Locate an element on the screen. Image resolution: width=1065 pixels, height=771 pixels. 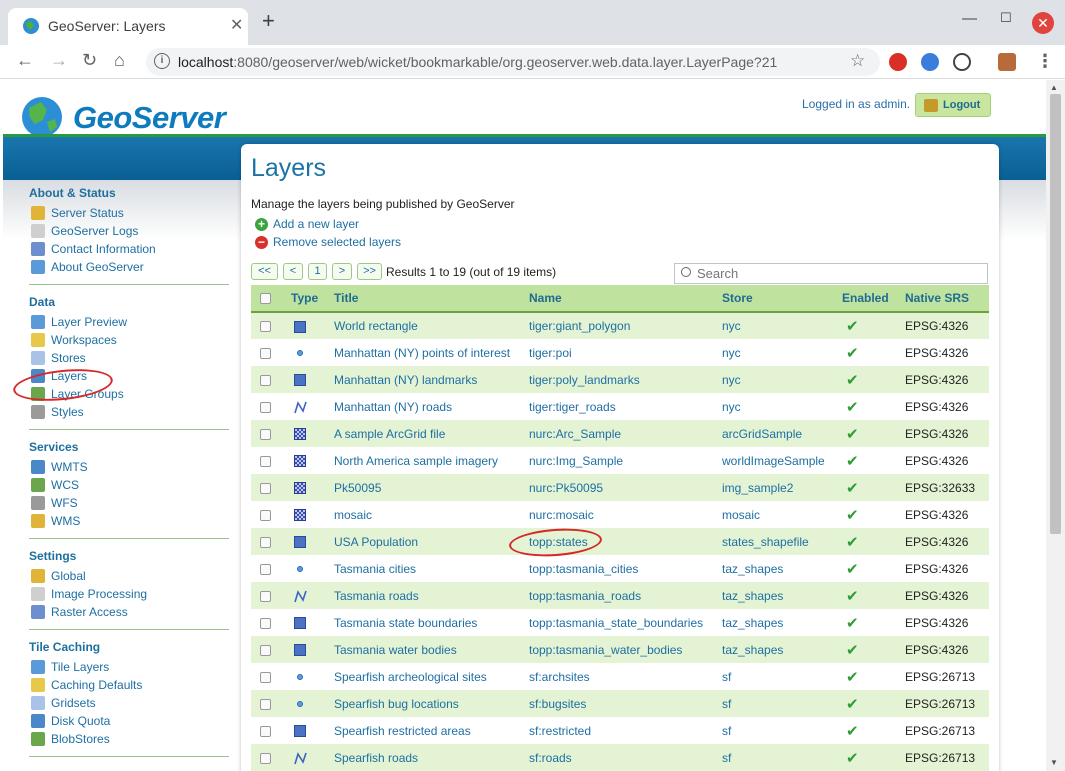
layer-name-link: tiger:giant_polygon is located at coordinates (619, 325).